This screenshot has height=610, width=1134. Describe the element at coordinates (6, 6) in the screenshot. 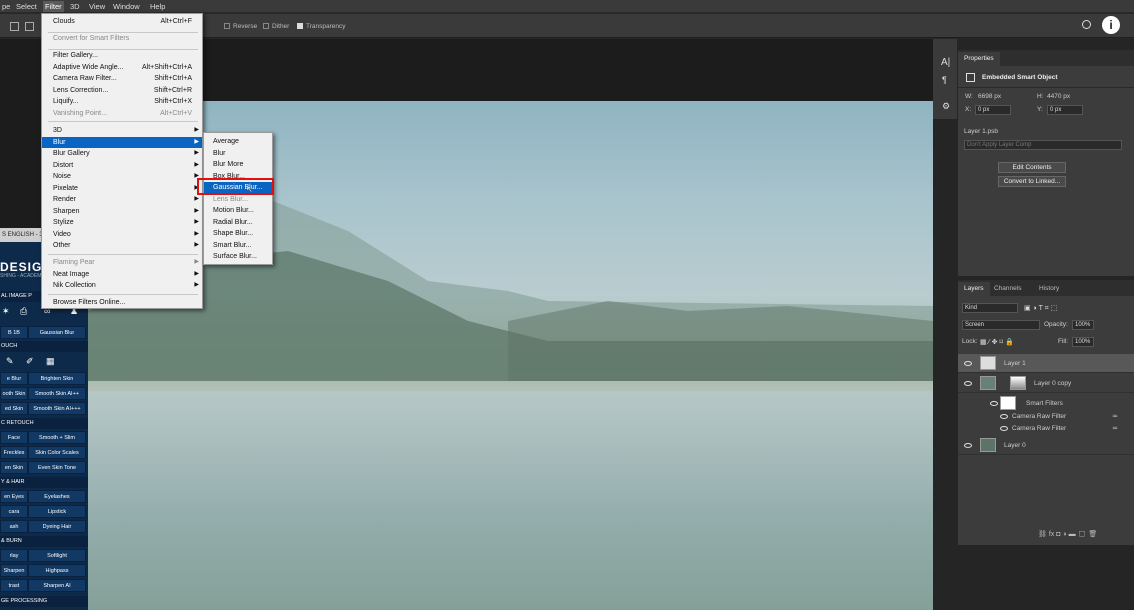

I see `menu-type-partial: pe` at that location.